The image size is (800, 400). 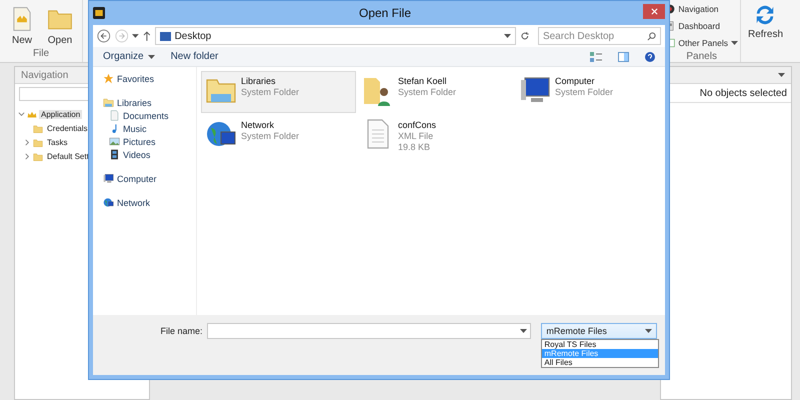 I want to click on nav-item: Libraries, so click(x=134, y=103).